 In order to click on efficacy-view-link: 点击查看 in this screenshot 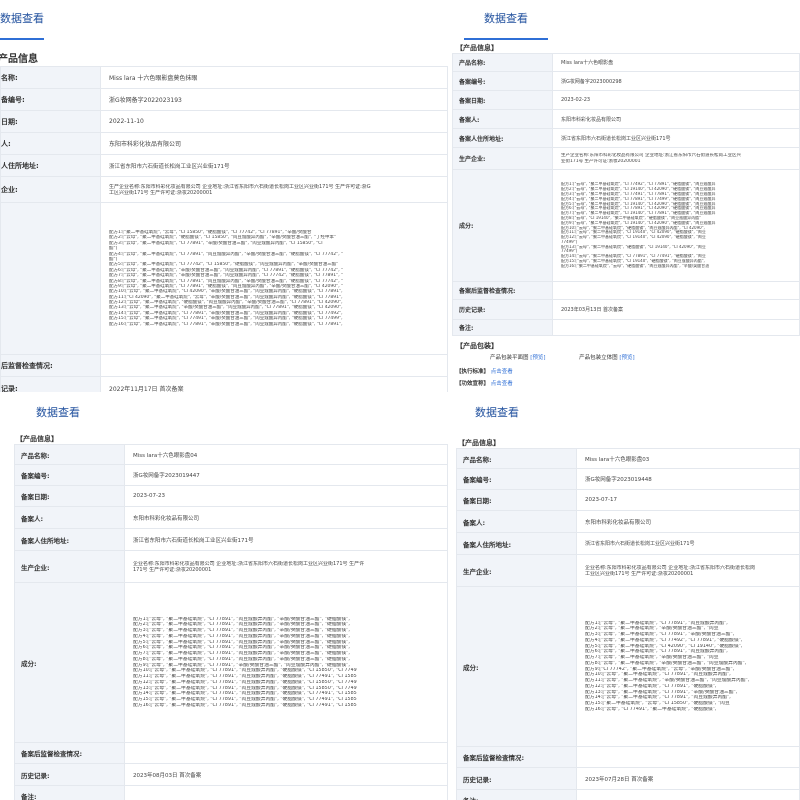, I will do `click(502, 384)`.